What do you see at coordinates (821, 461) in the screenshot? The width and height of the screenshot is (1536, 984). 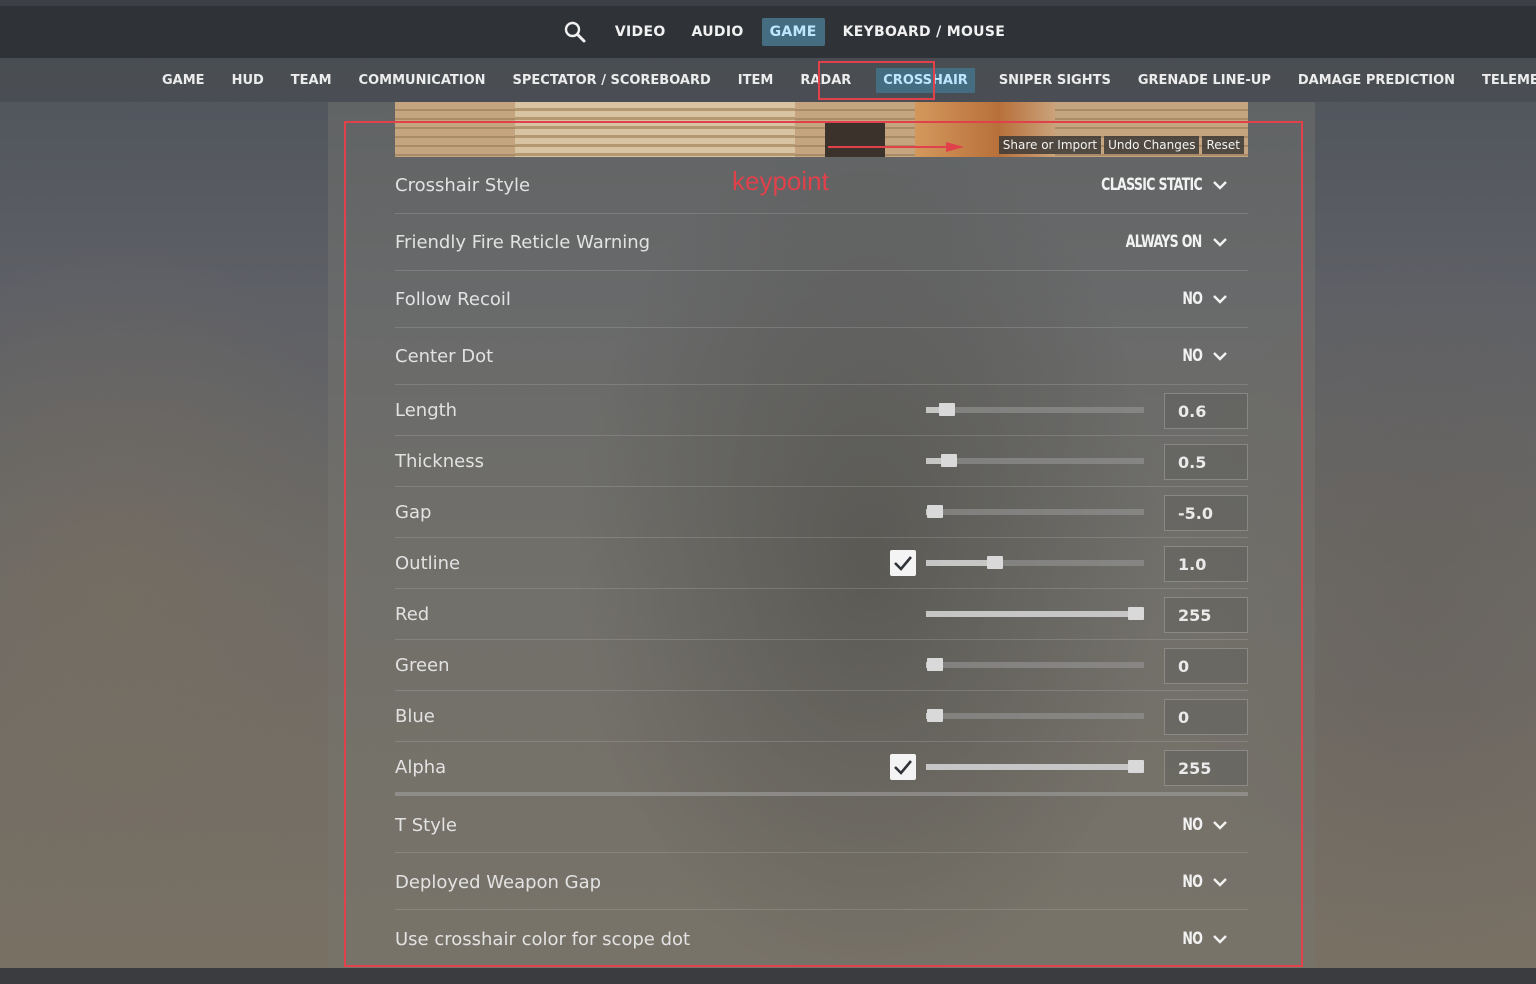 I see `setting-thickness: Thickness 0.5` at bounding box center [821, 461].